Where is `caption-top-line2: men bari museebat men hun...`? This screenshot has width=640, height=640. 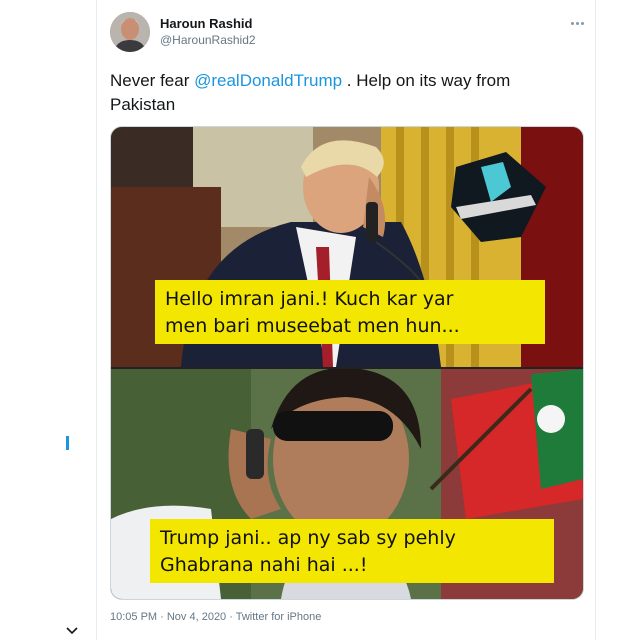 caption-top-line2: men bari museebat men hun... is located at coordinates (312, 326).